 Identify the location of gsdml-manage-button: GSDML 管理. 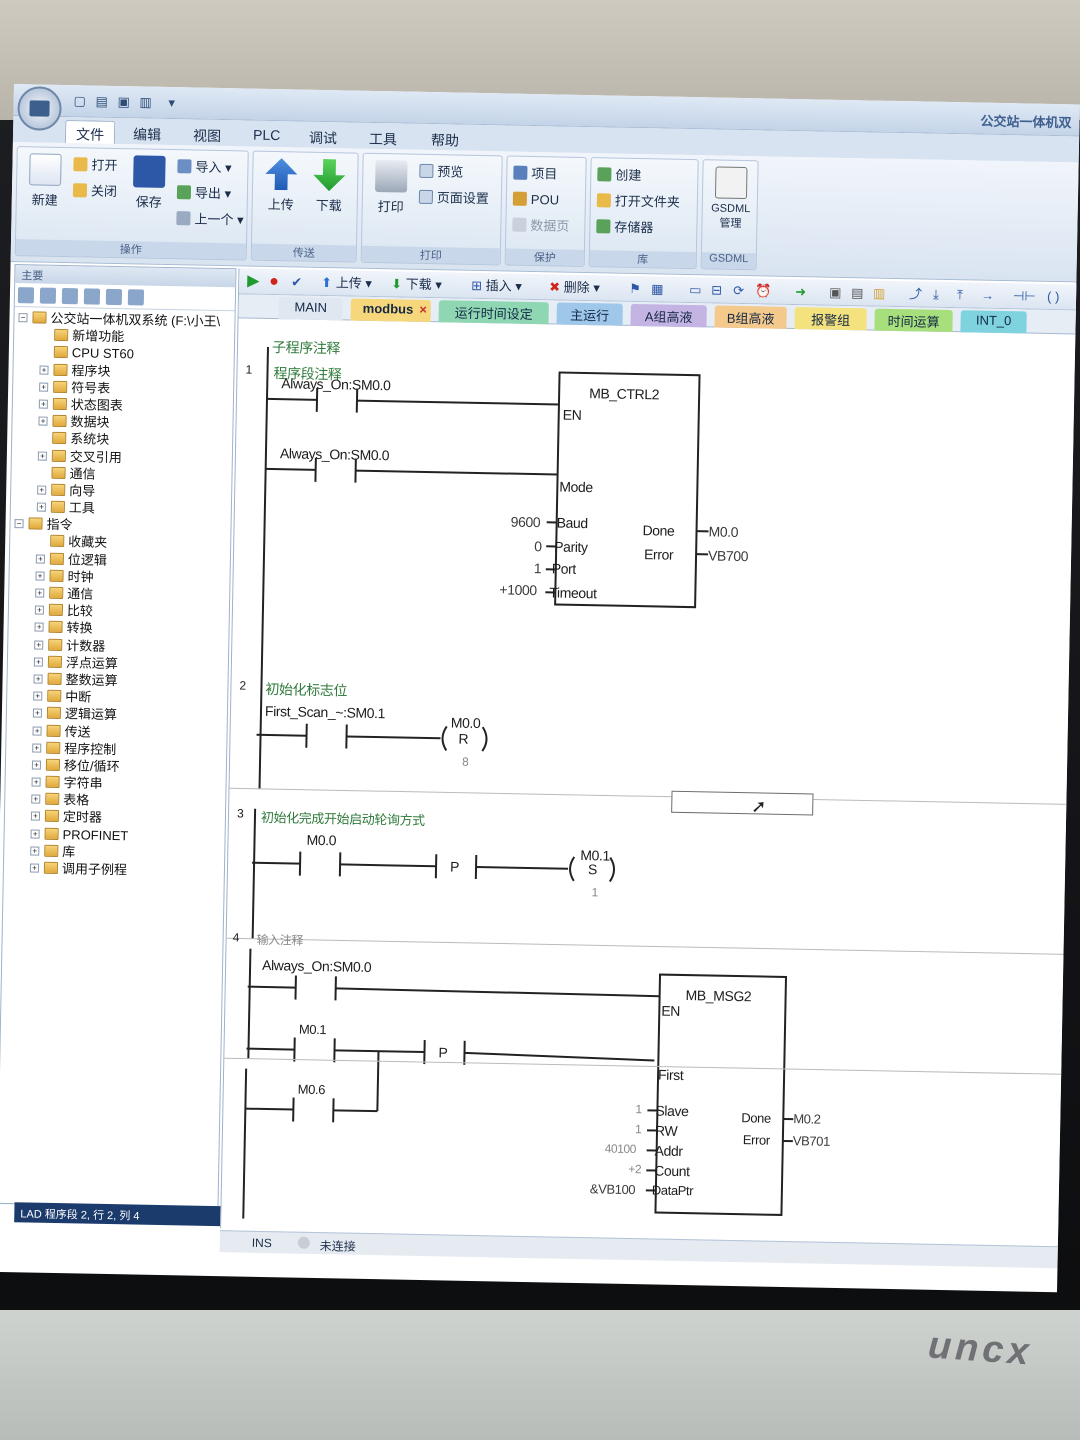
(730, 198).